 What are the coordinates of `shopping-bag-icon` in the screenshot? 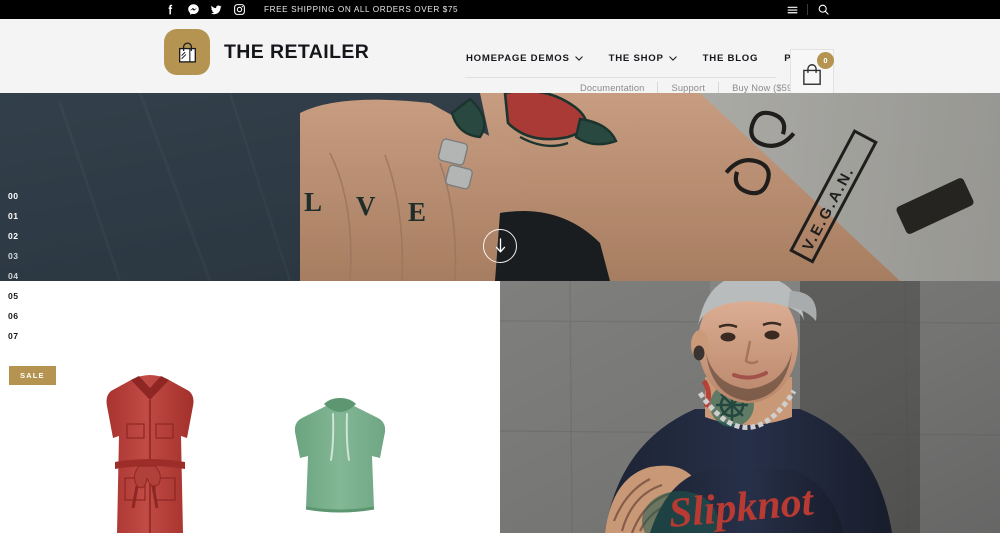 It's located at (187, 52).